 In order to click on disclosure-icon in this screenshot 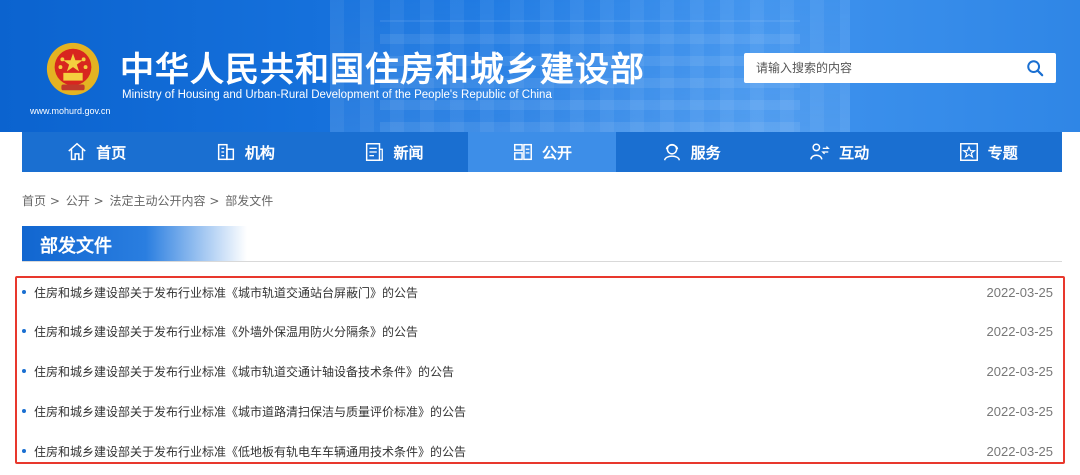, I will do `click(523, 152)`.